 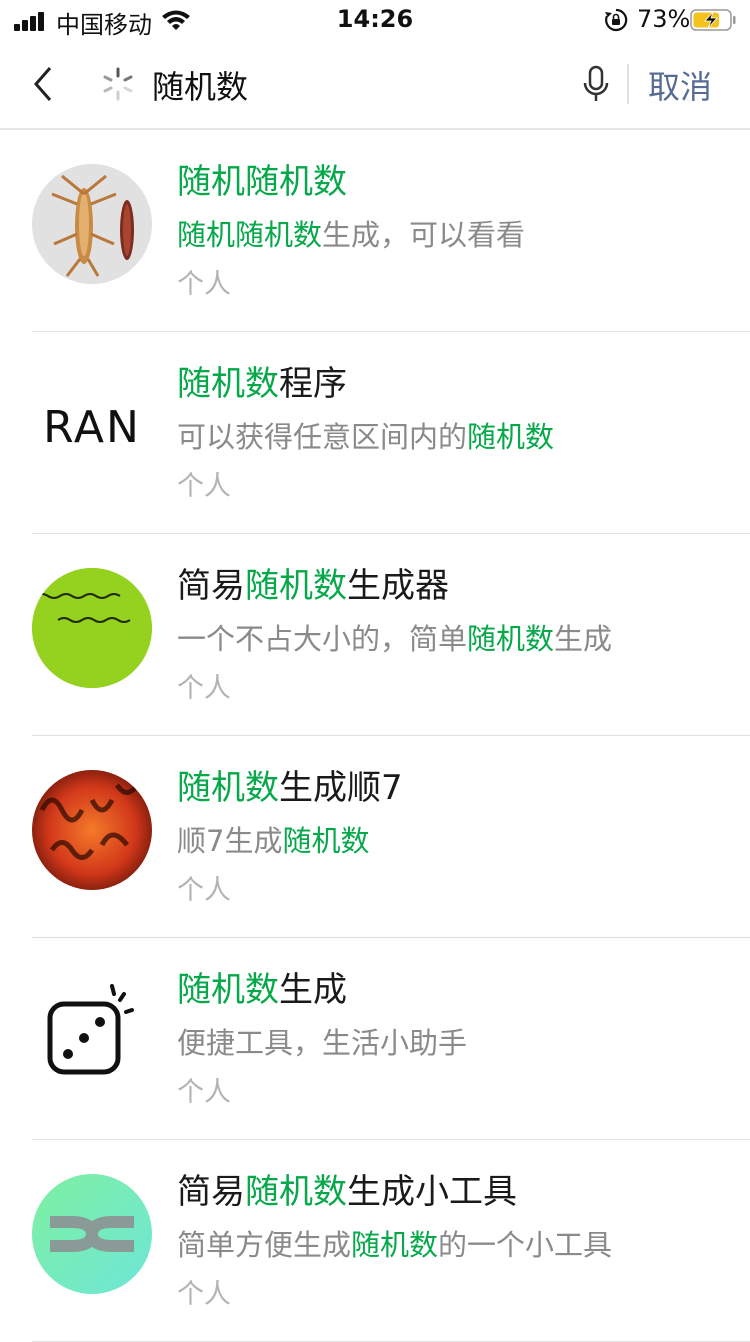 I want to click on result-title: 随机数生成顺7, so click(x=290, y=788).